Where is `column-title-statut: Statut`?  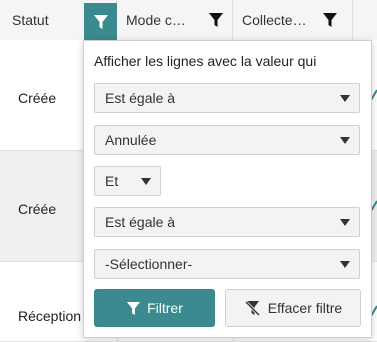
column-title-statut: Statut is located at coordinates (30, 20).